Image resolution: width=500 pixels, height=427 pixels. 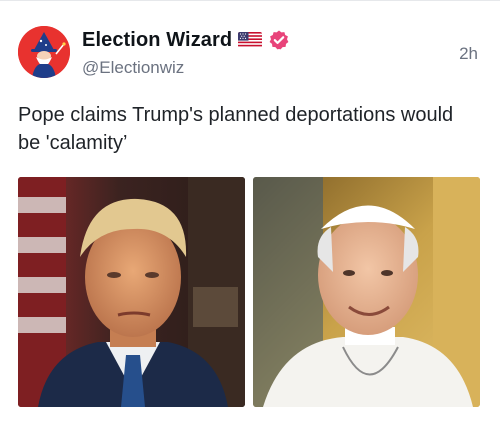 What do you see at coordinates (133, 68) in the screenshot?
I see `author-handle: @Electionwiz` at bounding box center [133, 68].